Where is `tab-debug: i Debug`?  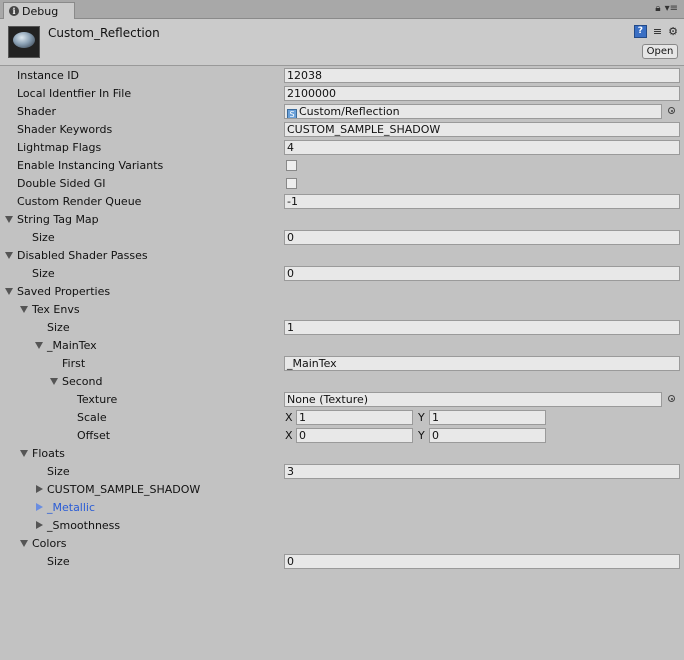 tab-debug: i Debug is located at coordinates (39, 10).